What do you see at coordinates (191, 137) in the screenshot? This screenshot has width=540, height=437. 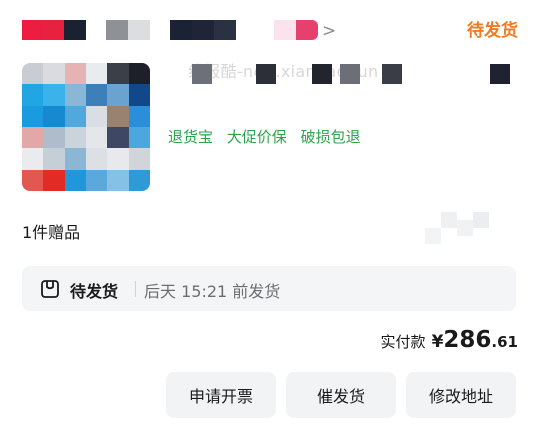 I see `service-tag-return: 退货宝` at bounding box center [191, 137].